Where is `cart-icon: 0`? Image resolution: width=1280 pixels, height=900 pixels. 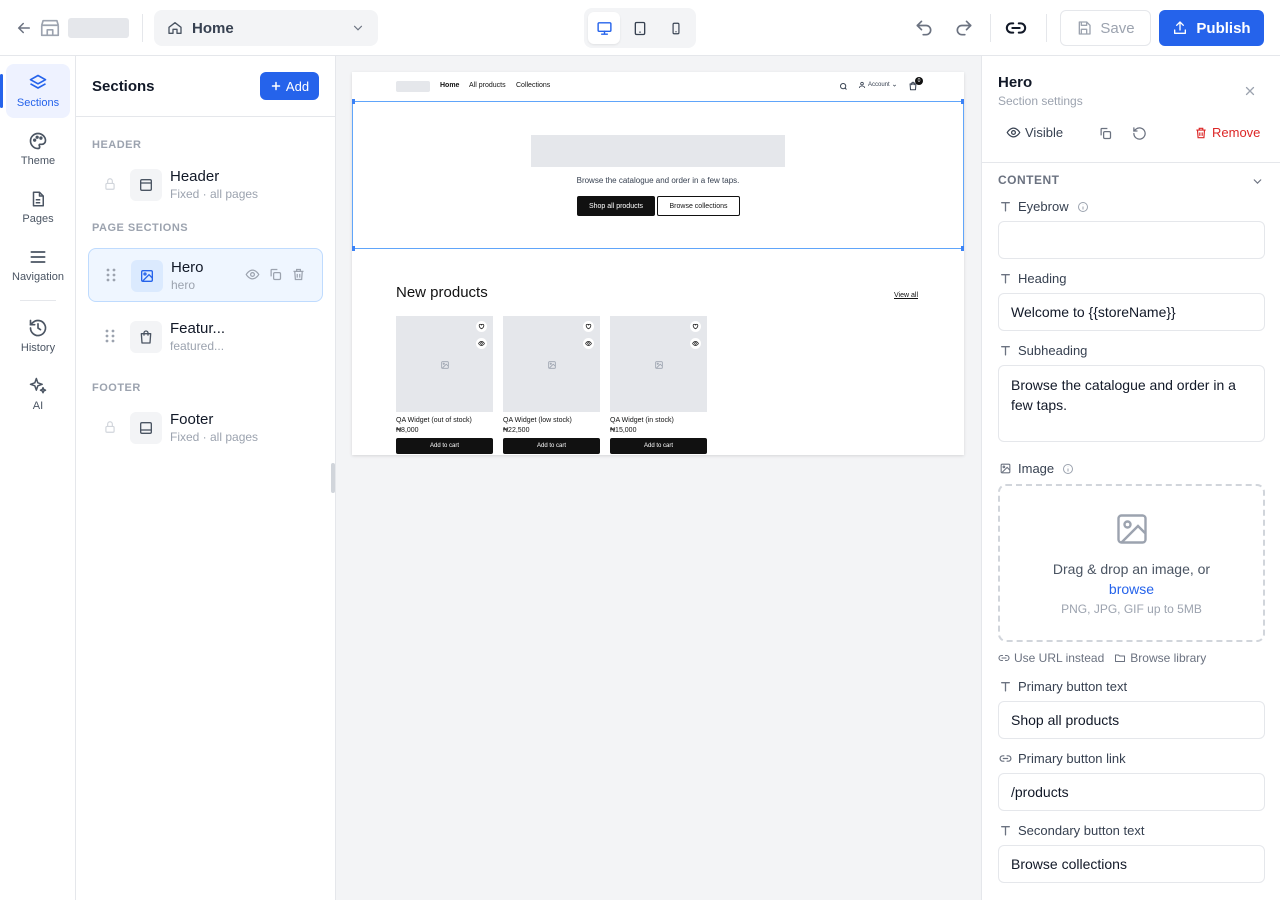 cart-icon: 0 is located at coordinates (915, 84).